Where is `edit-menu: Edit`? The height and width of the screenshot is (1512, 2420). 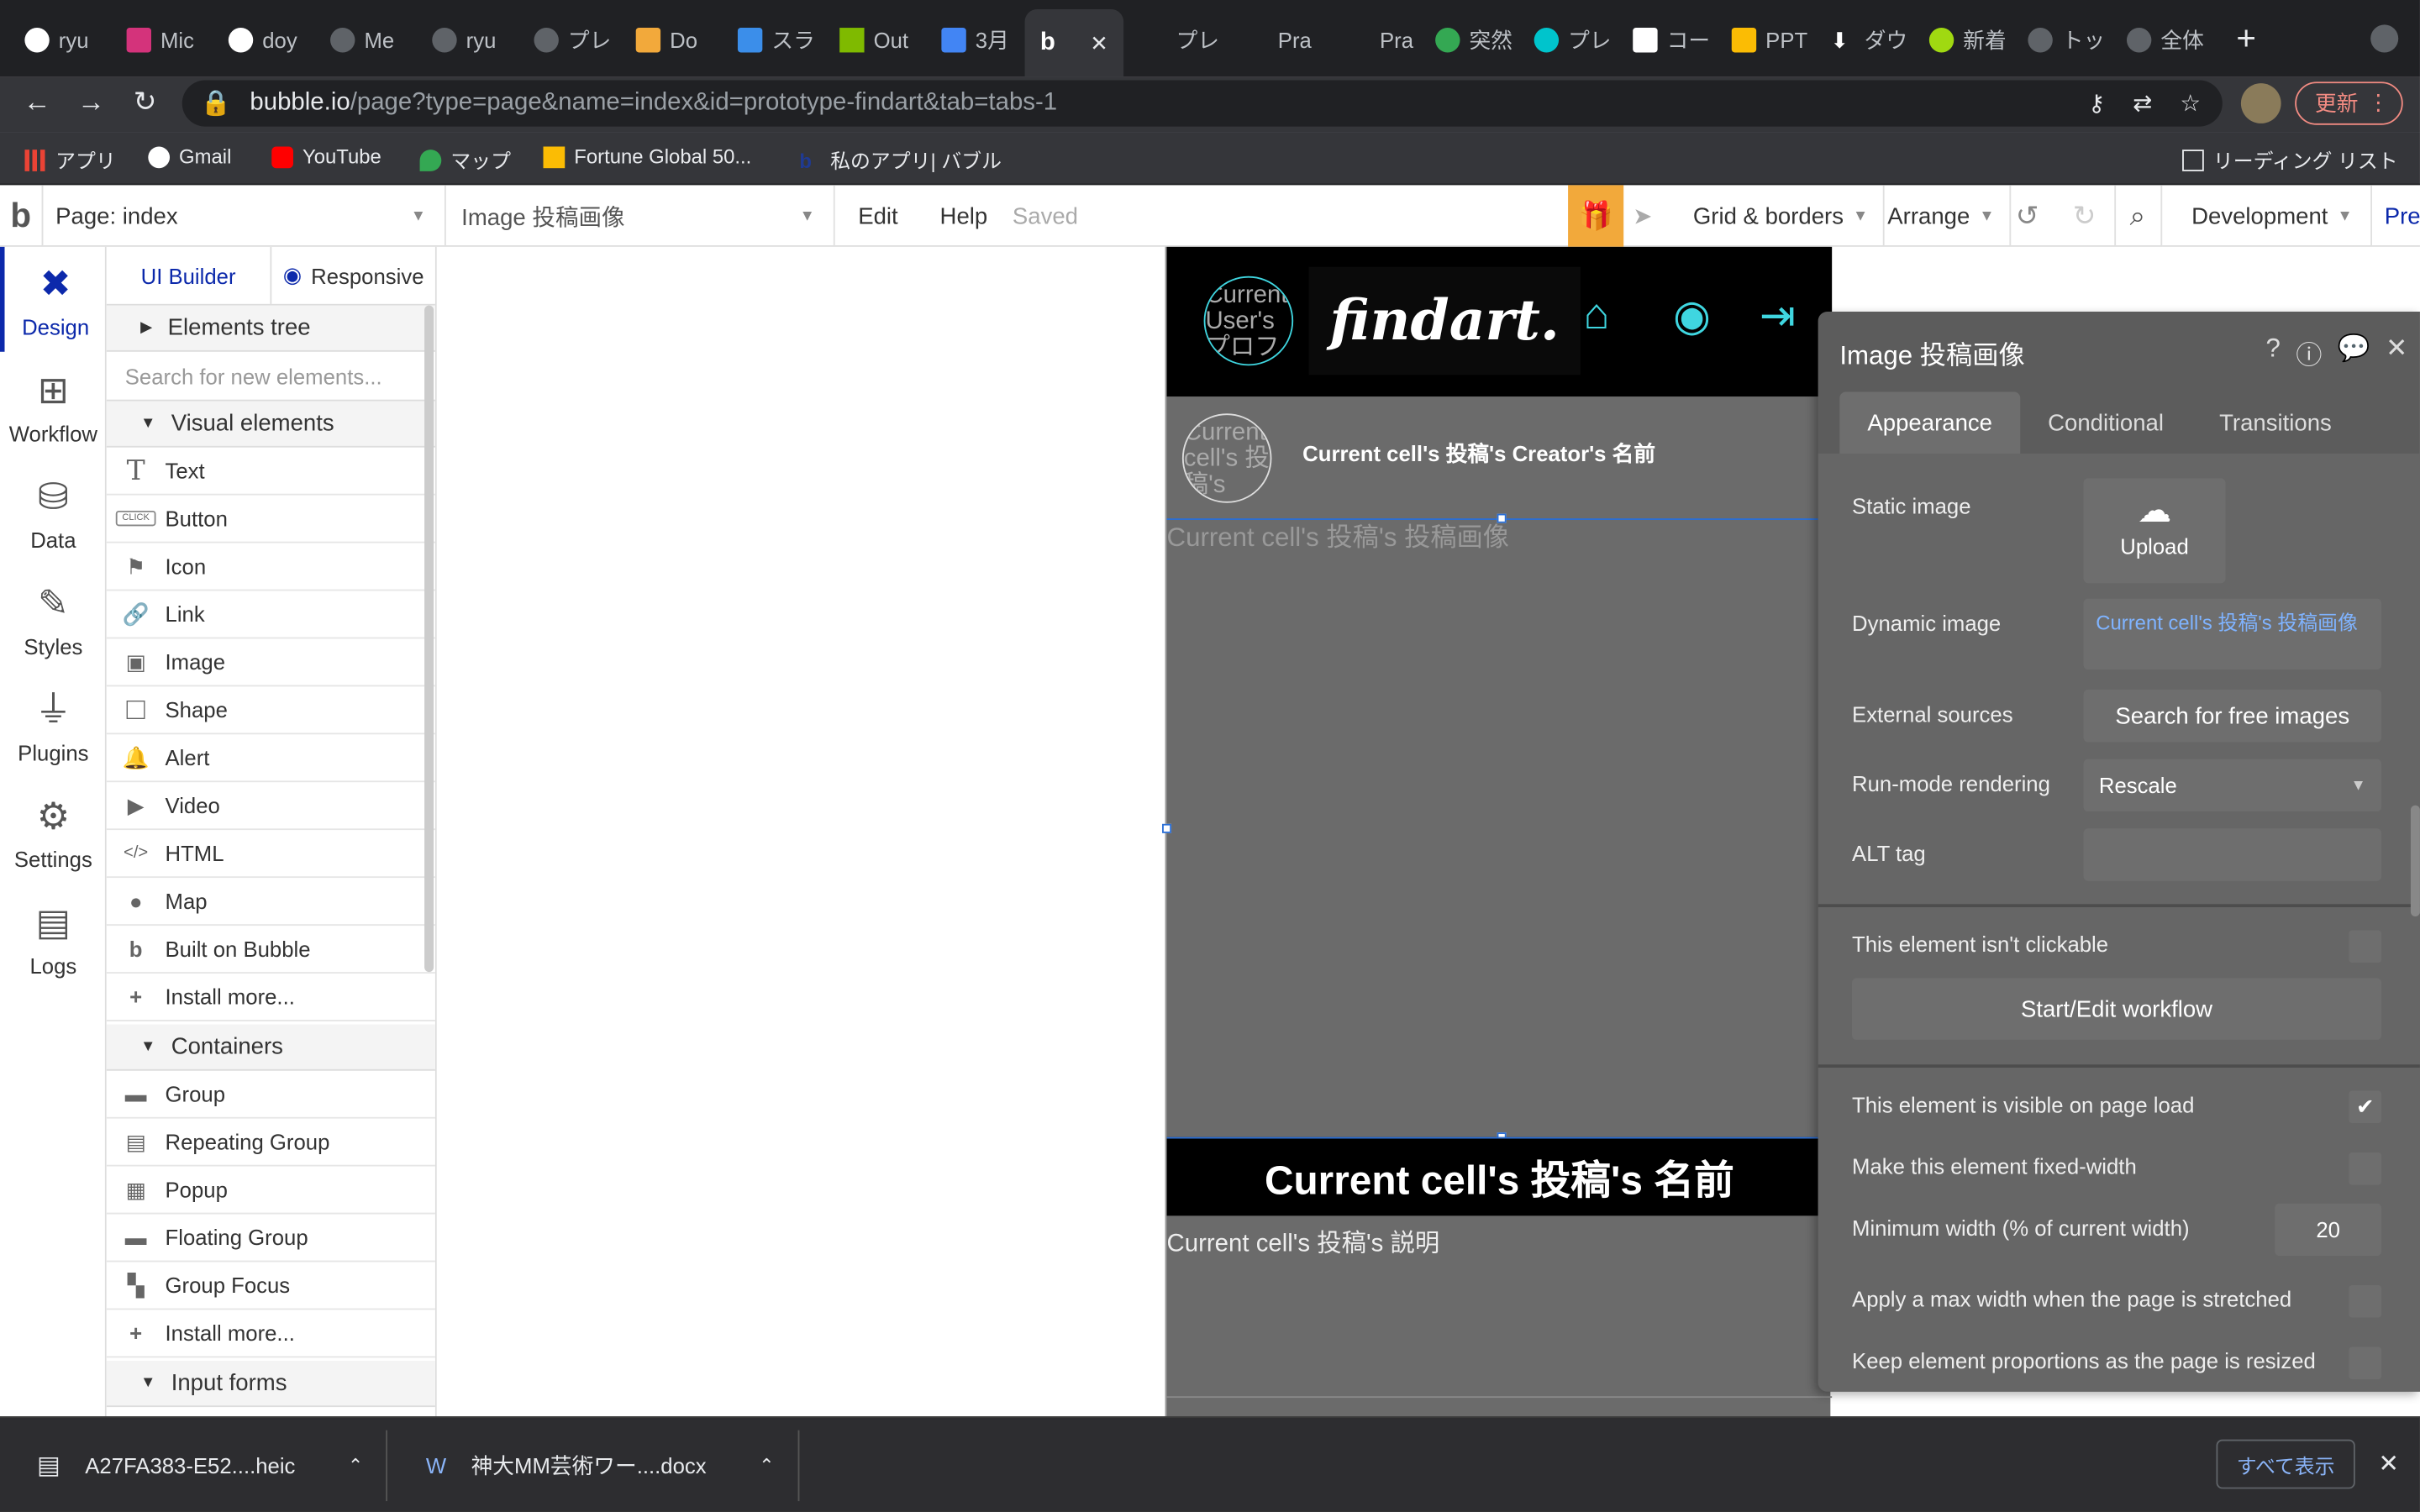 edit-menu: Edit is located at coordinates (877, 215).